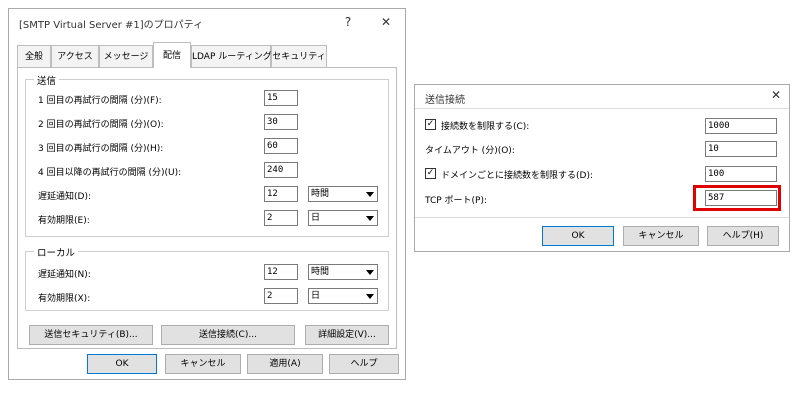  What do you see at coordinates (602, 108) in the screenshot?
I see `title-separator` at bounding box center [602, 108].